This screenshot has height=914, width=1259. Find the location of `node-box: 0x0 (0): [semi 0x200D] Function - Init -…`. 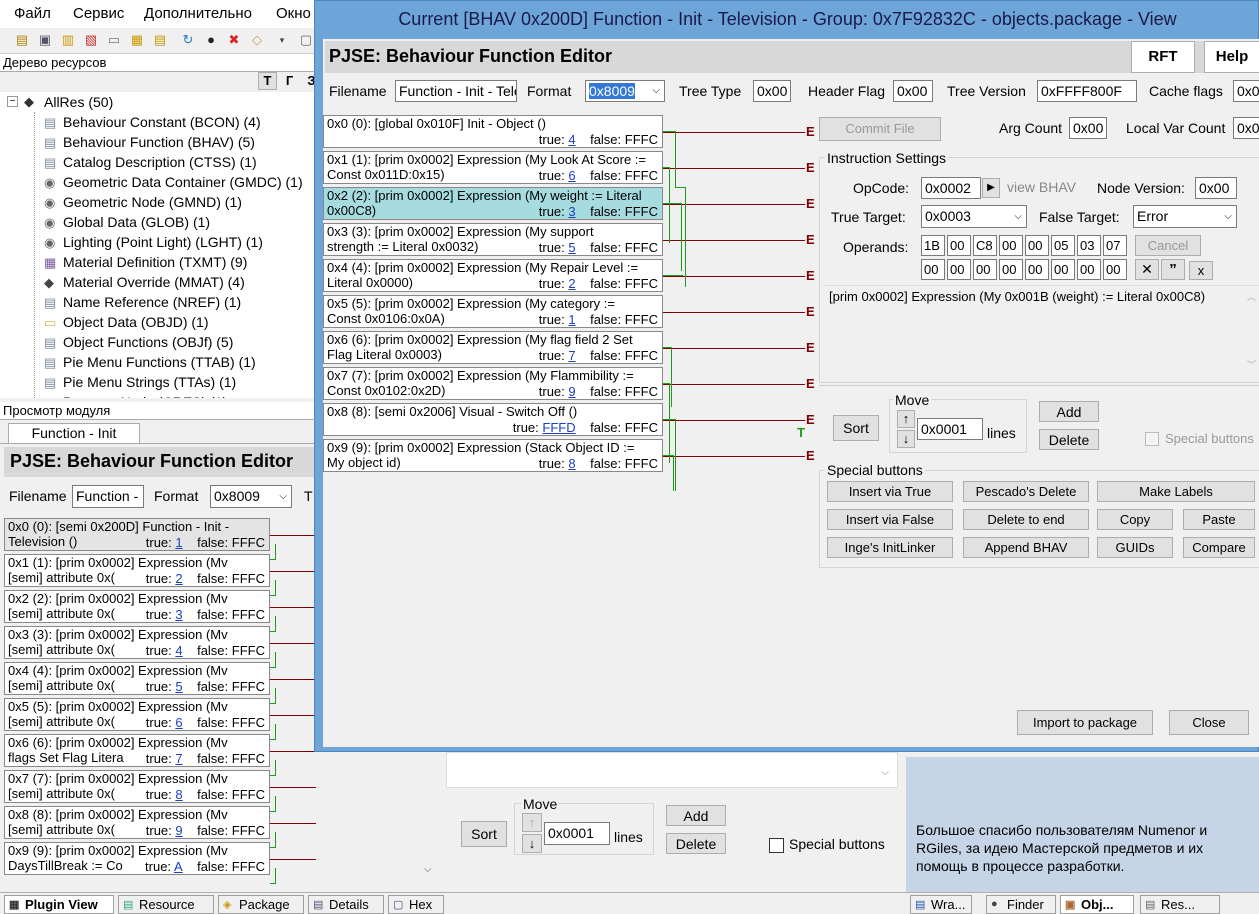

node-box: 0x0 (0): [semi 0x200D] Function - Init -… is located at coordinates (137, 534).